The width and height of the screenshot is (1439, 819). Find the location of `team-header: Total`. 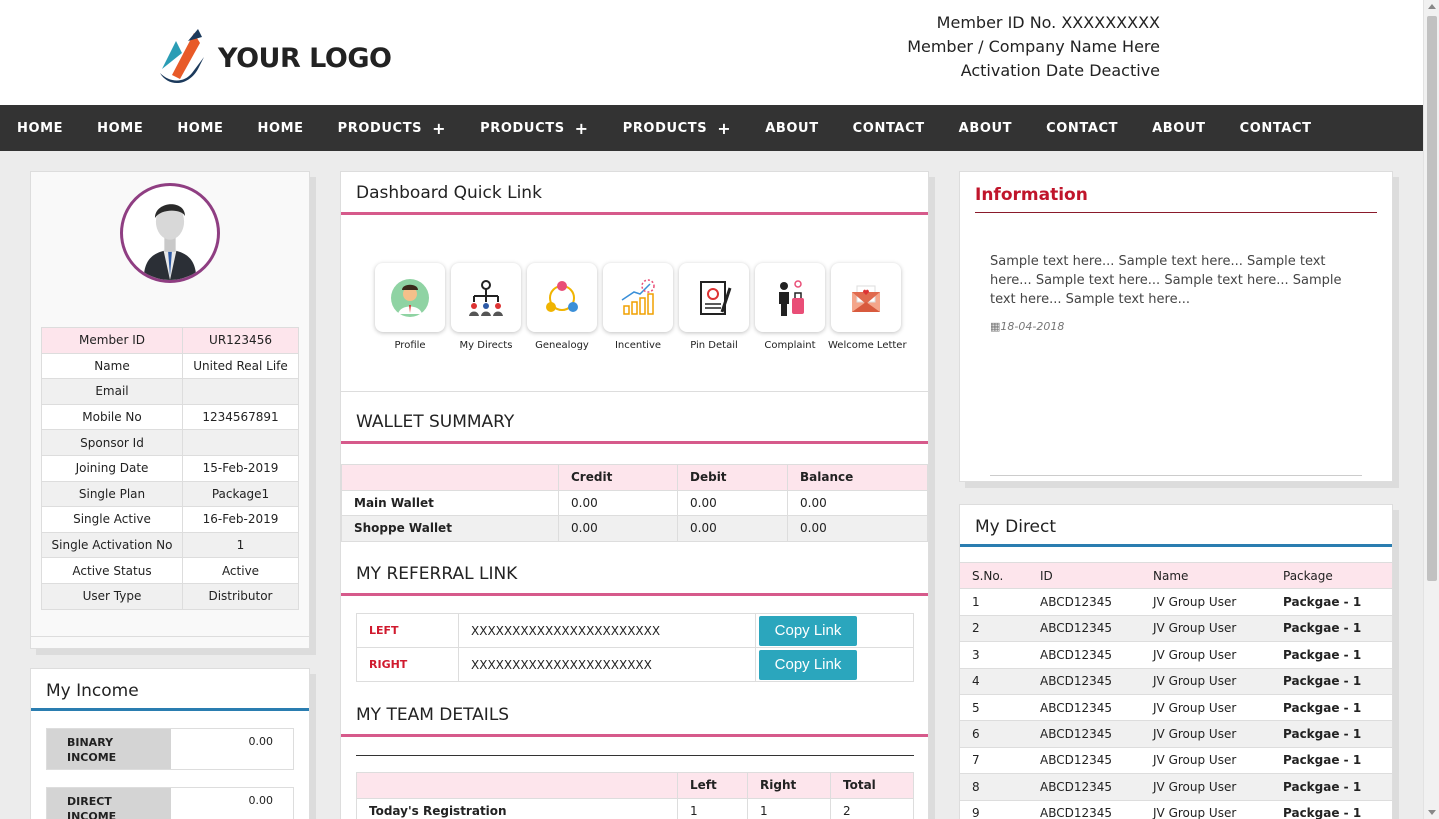

team-header: Total is located at coordinates (872, 785).